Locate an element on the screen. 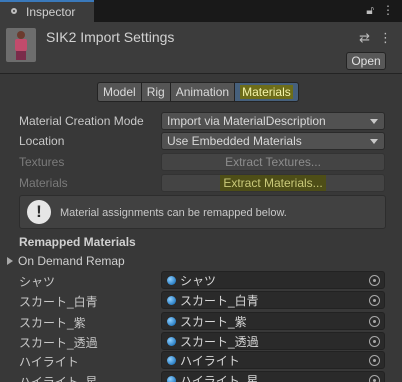 Image resolution: width=402 pixels, height=382 pixels. material-object-field: ハイライト is located at coordinates (273, 360).